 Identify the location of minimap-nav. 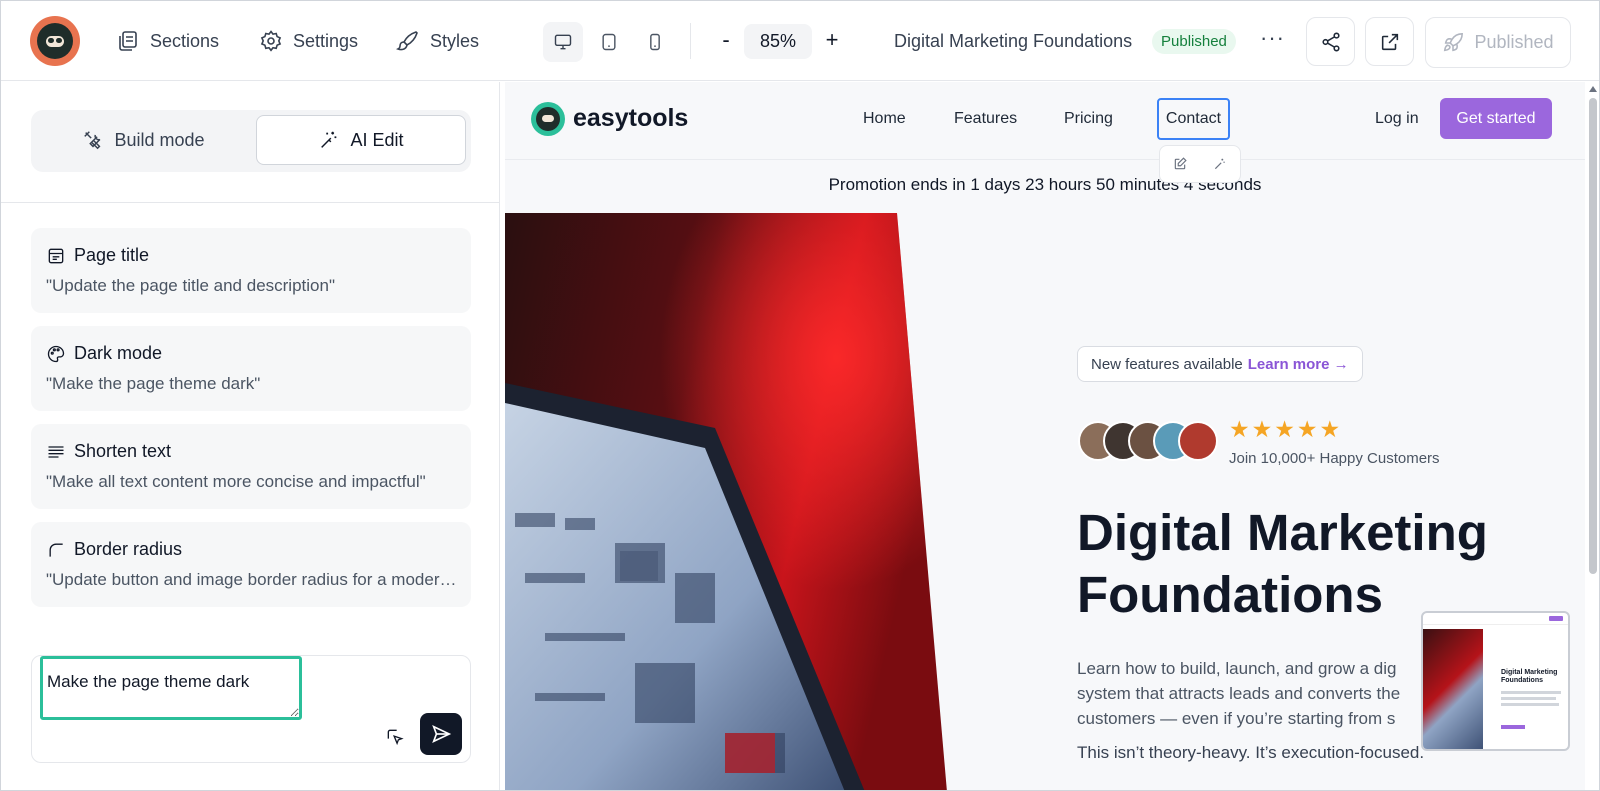
(1495, 619).